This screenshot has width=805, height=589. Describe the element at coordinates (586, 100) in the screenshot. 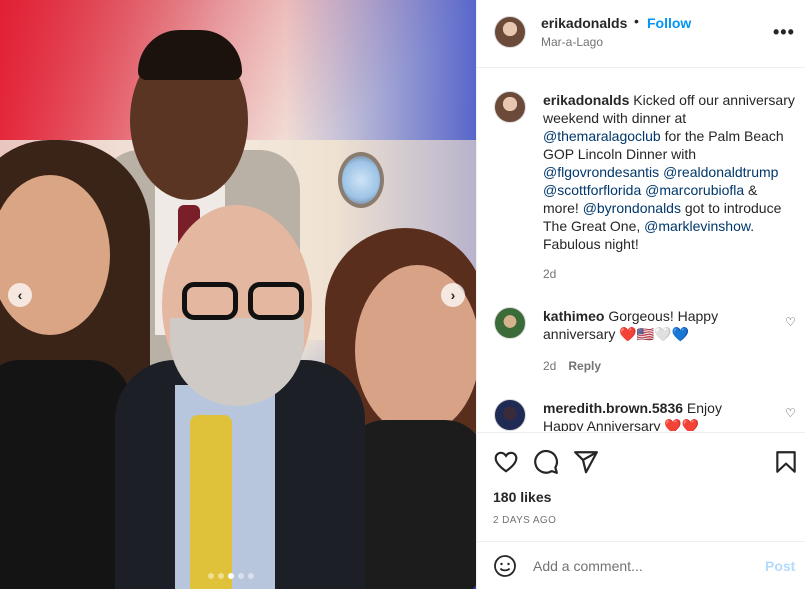

I see `caption-username: erikadonalds` at that location.